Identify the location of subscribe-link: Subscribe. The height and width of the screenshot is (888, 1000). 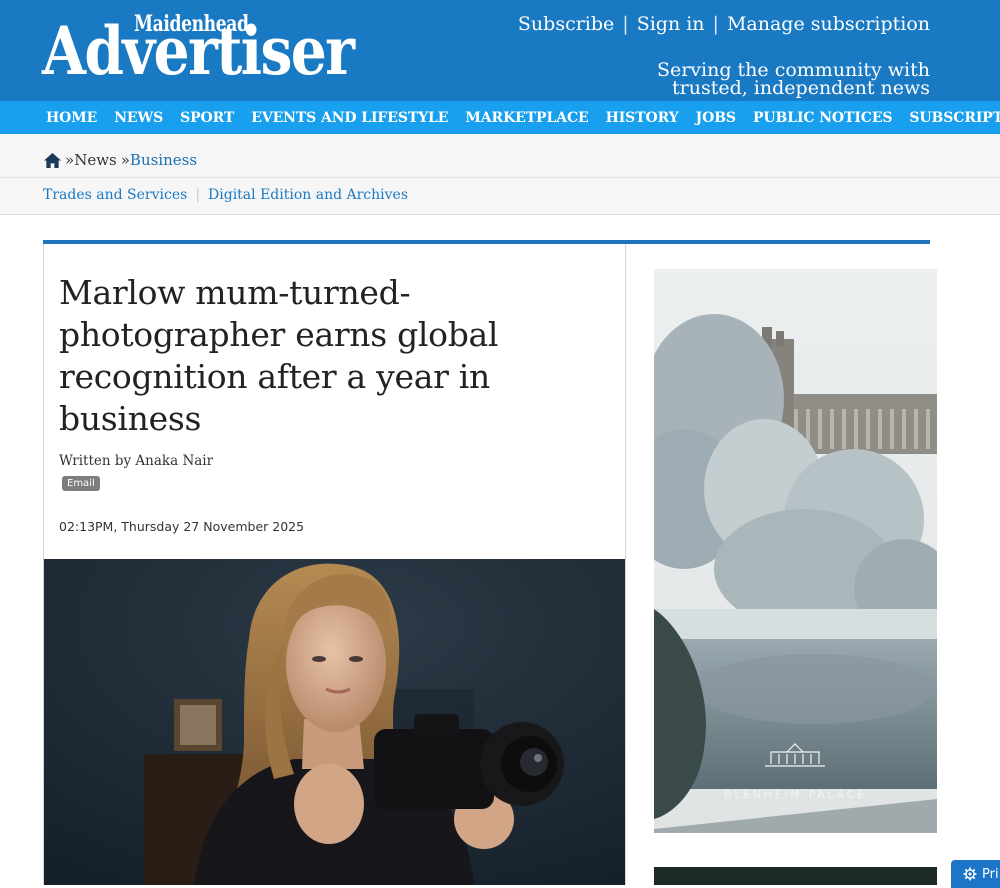
(566, 24).